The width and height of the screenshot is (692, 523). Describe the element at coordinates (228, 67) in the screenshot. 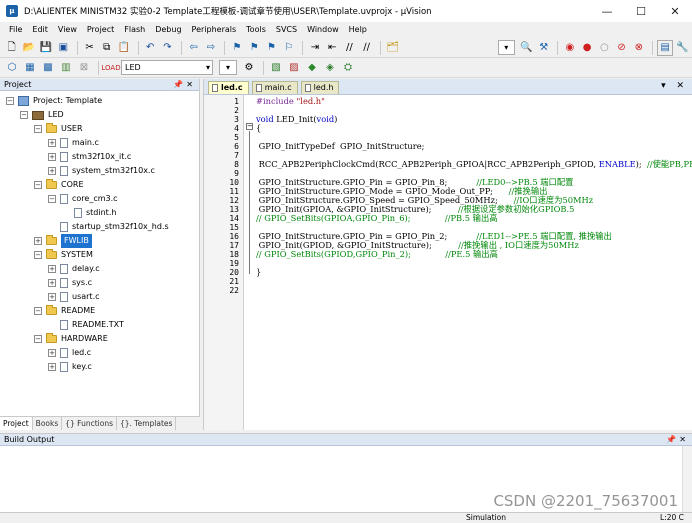

I see `target-options-combo: ▾` at that location.